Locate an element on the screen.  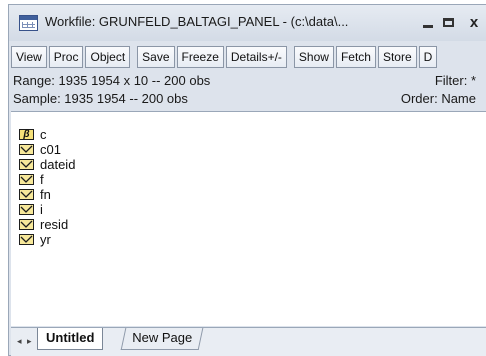
object-label: fn is located at coordinates (45, 194).